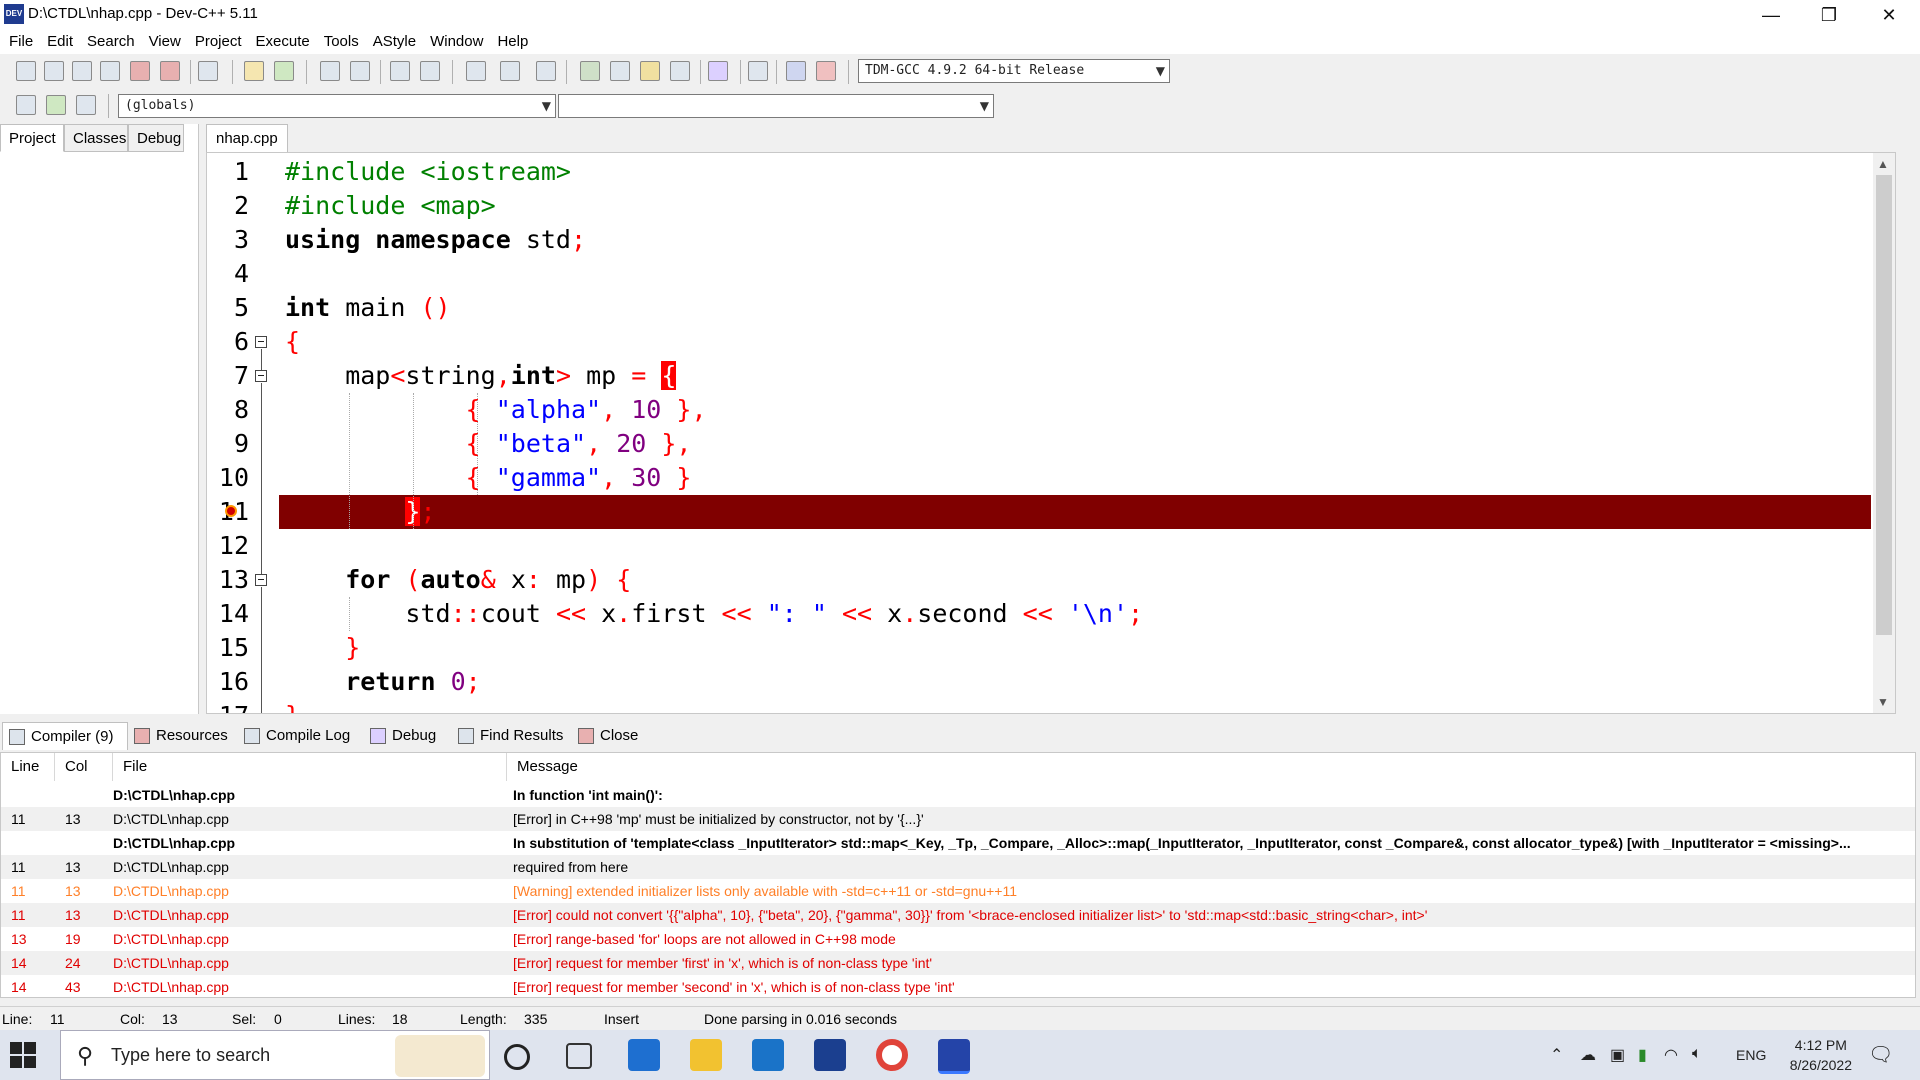 Image resolution: width=1920 pixels, height=1080 pixels. What do you see at coordinates (826, 71) in the screenshot?
I see `delete-profile-icon` at bounding box center [826, 71].